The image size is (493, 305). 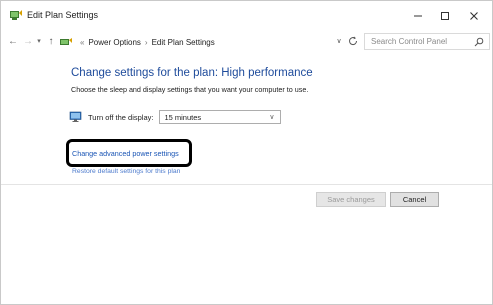 I want to click on control-panel-icon, so click(x=66, y=41).